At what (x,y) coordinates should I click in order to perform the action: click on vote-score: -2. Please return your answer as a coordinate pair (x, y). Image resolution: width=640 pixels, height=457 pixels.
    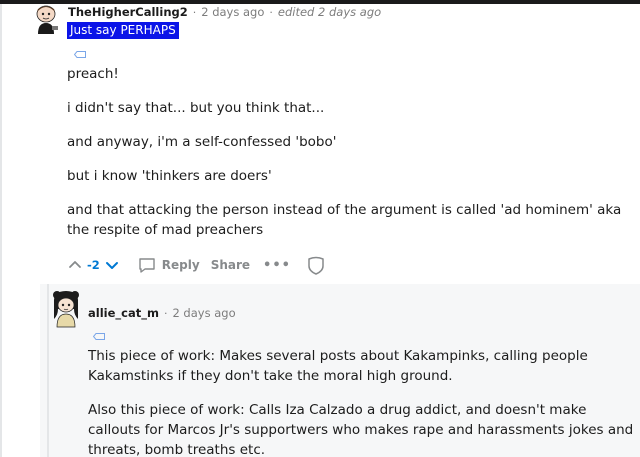
    Looking at the image, I should click on (93, 265).